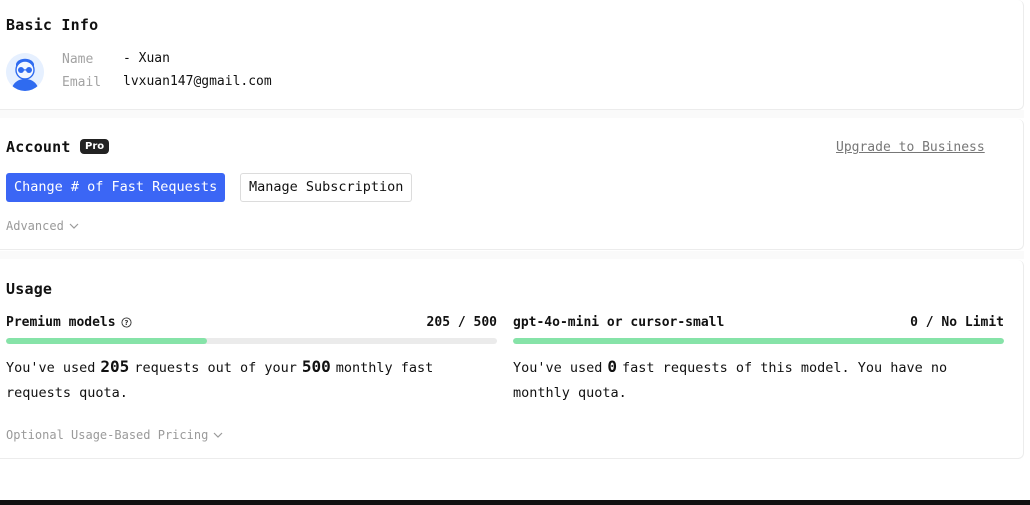 This screenshot has height=505, width=1030. I want to click on small-models-label: gpt-4o-mini or cursor-small, so click(618, 322).